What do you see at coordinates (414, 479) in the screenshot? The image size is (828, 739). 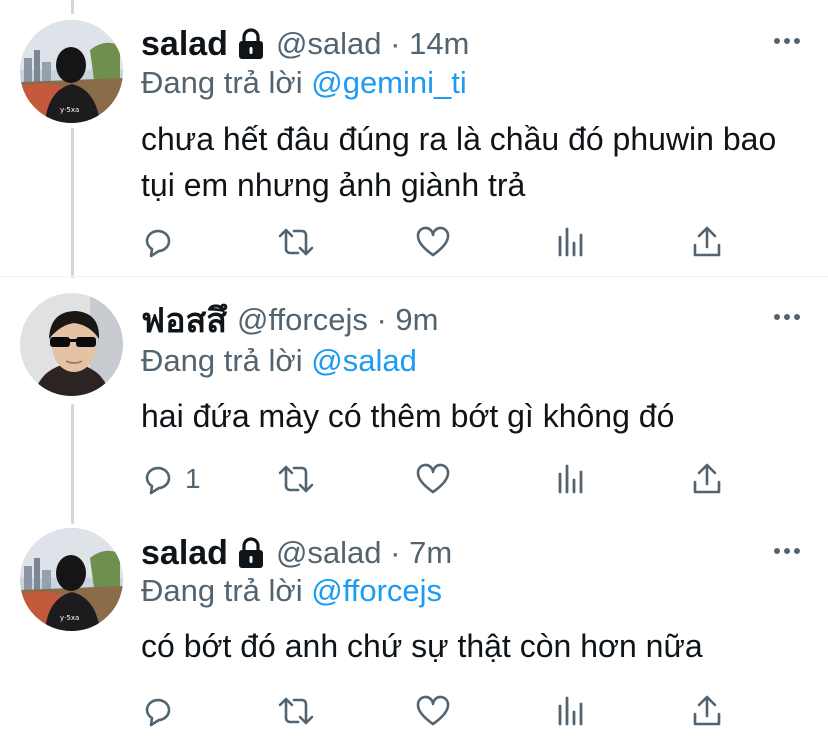 I see `action-bar: 1` at bounding box center [414, 479].